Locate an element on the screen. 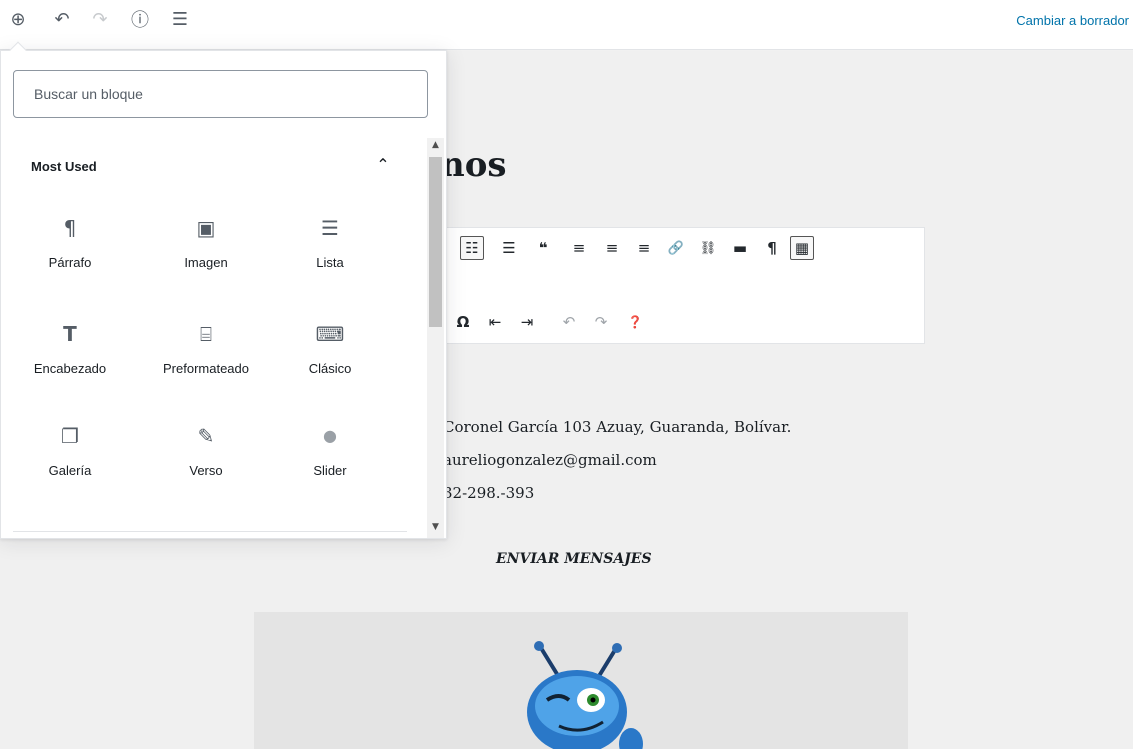  unlink-icon: ⛓ is located at coordinates (708, 248).